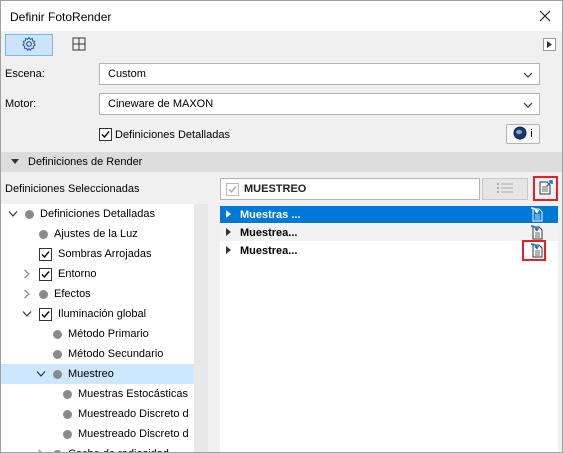  What do you see at coordinates (61, 17) in the screenshot?
I see `window-title: Definir FotoRender` at bounding box center [61, 17].